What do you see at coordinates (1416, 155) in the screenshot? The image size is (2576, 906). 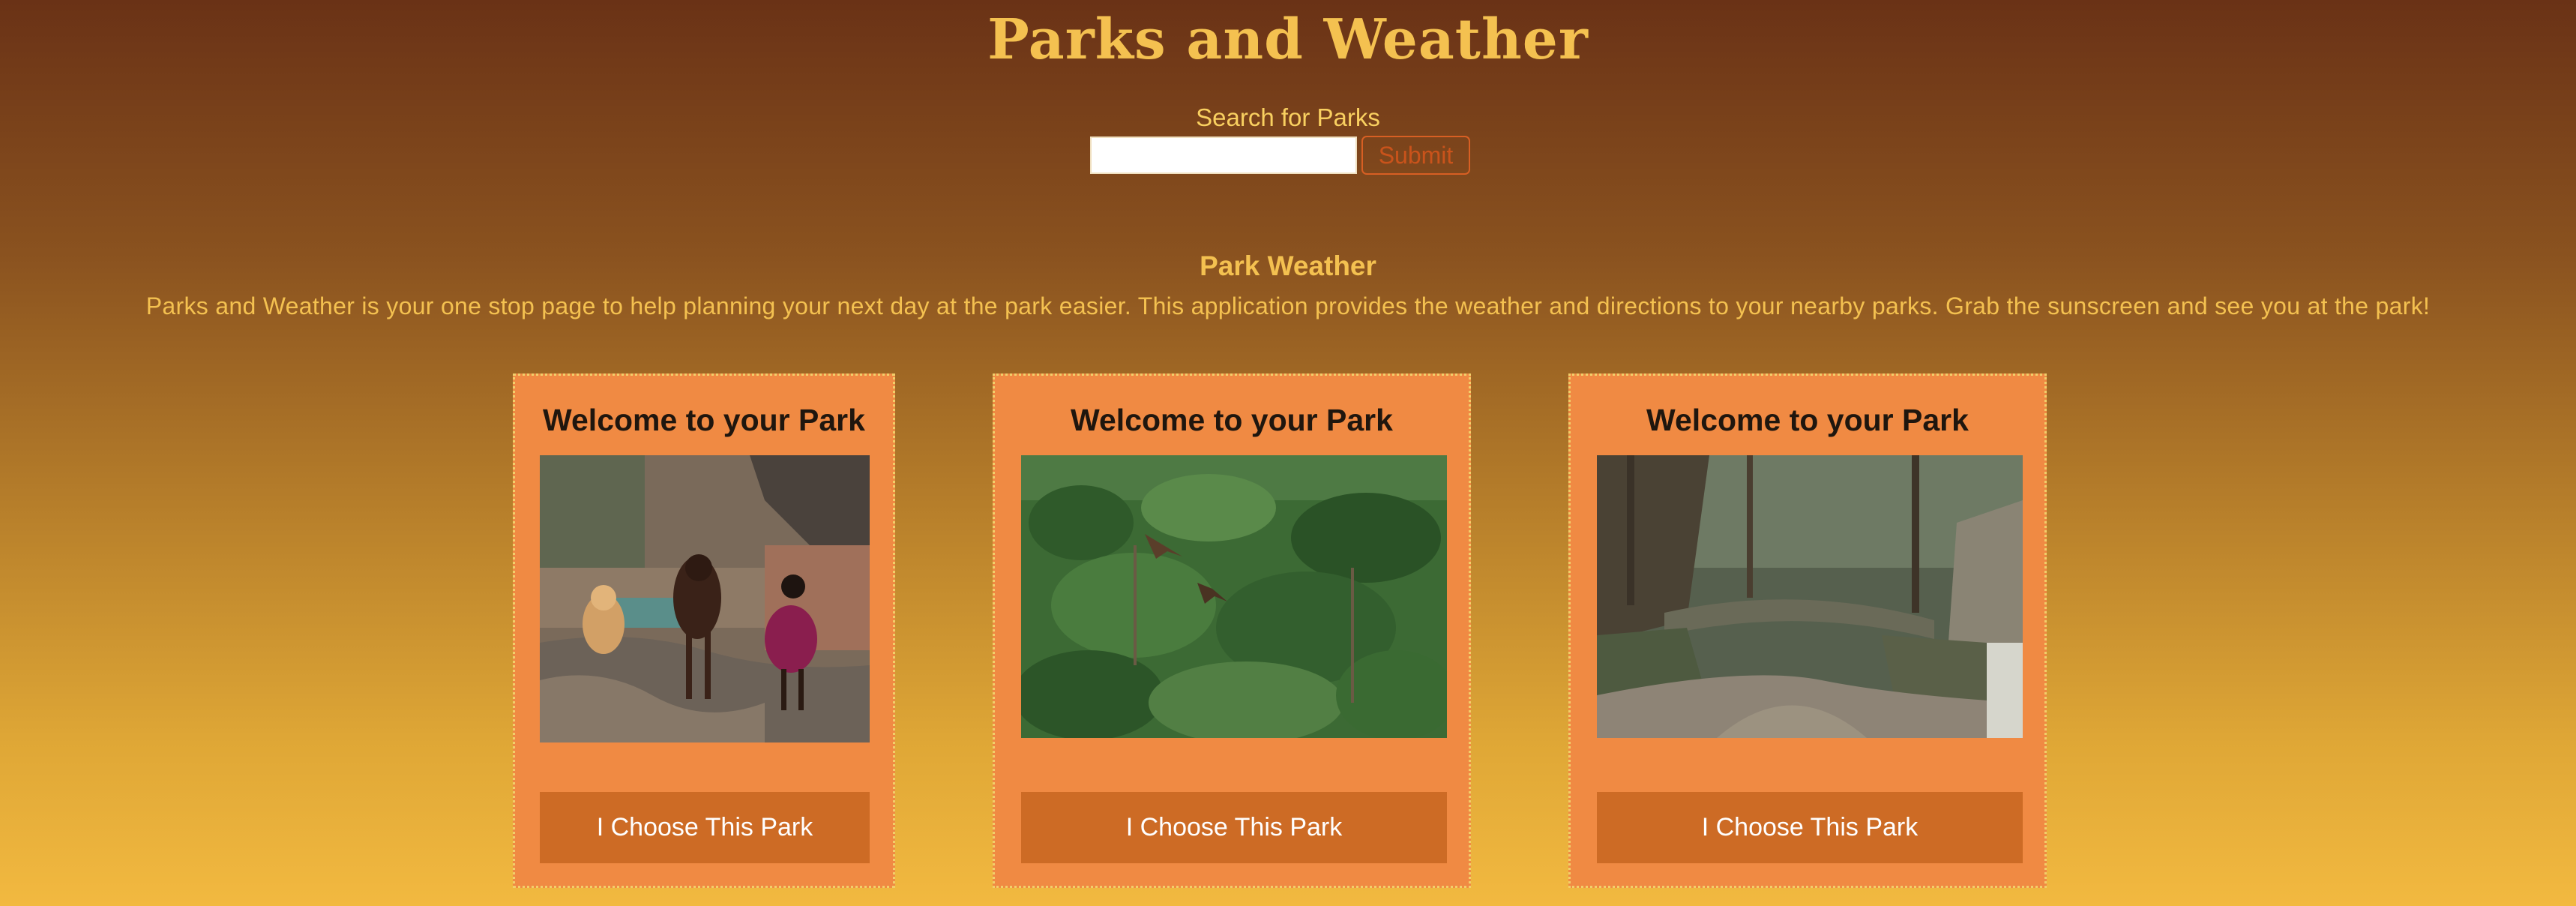 I see `submit-button: Submit` at bounding box center [1416, 155].